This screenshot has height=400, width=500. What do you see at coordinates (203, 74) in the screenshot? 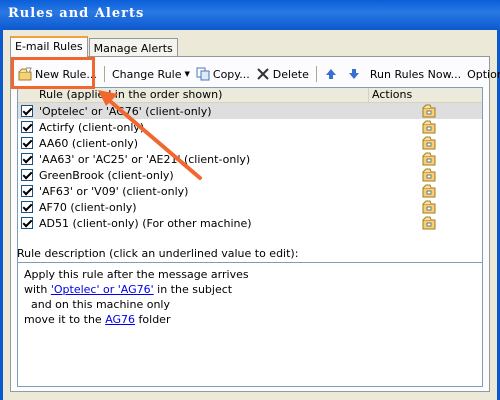
I see `copy-icon` at bounding box center [203, 74].